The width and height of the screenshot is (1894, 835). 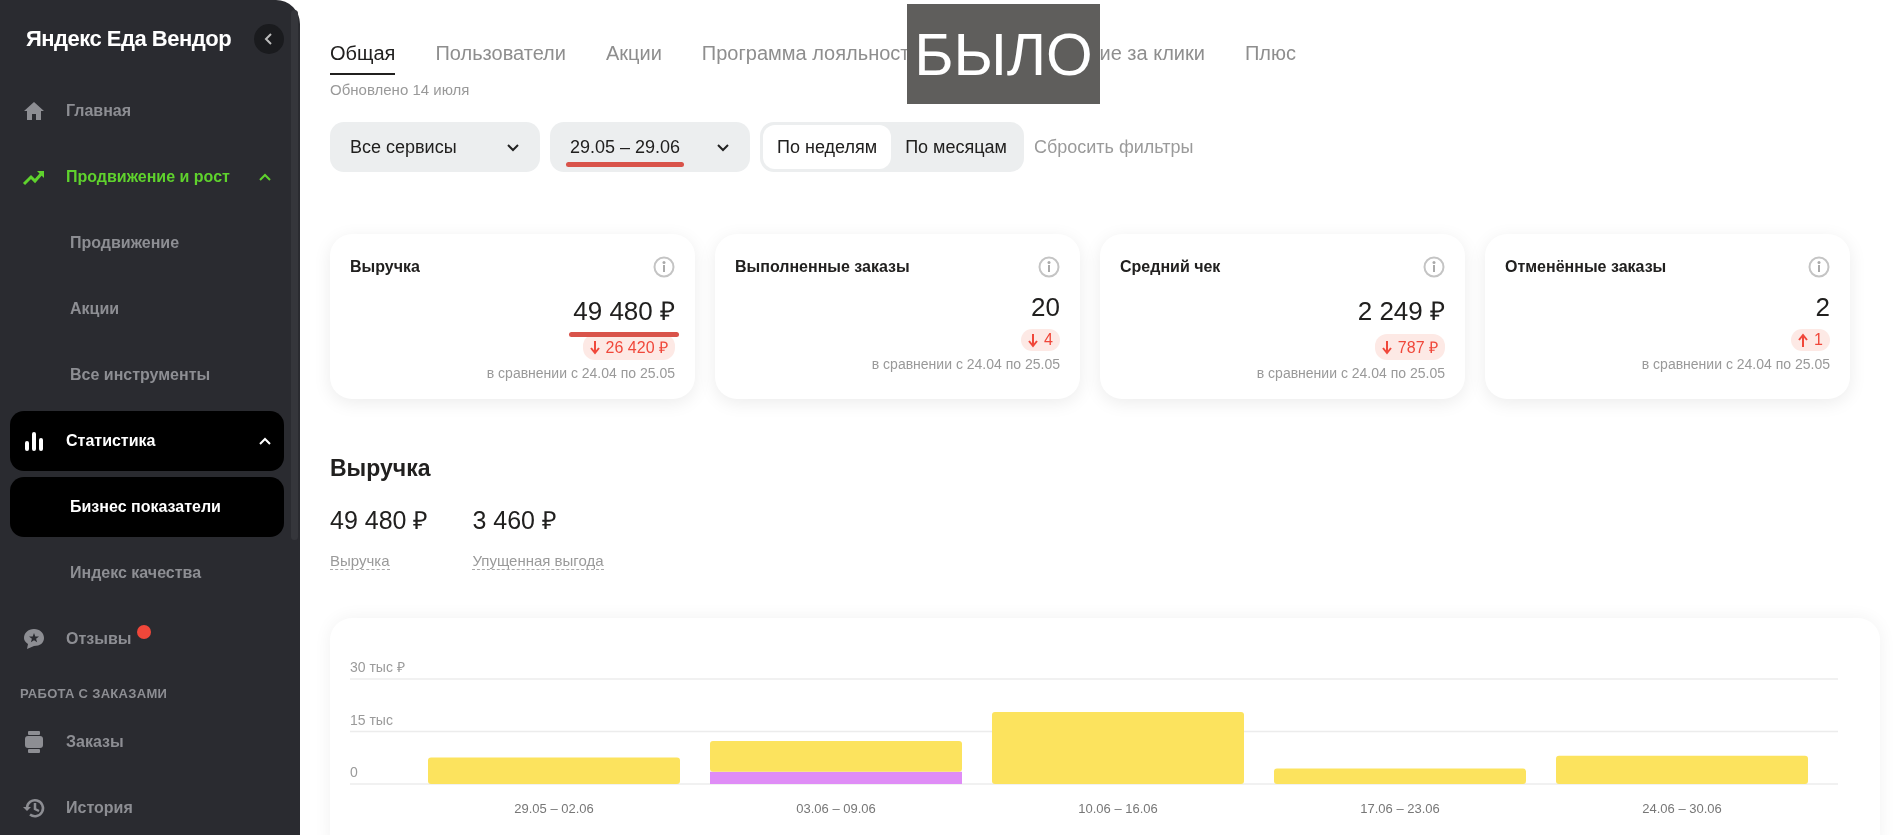 What do you see at coordinates (650, 147) in the screenshot?
I see `period-dropdown: 29.05 – 29.06` at bounding box center [650, 147].